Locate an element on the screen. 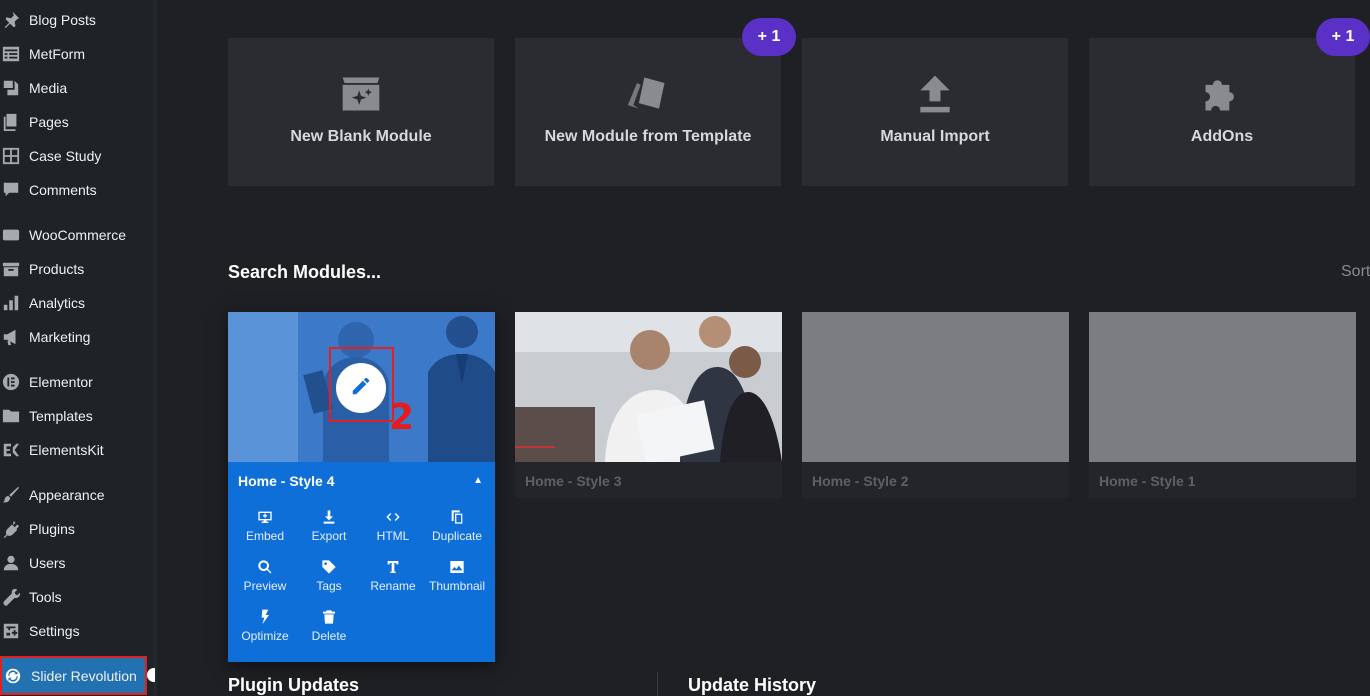  optimize-action: Optimize is located at coordinates (265, 626).